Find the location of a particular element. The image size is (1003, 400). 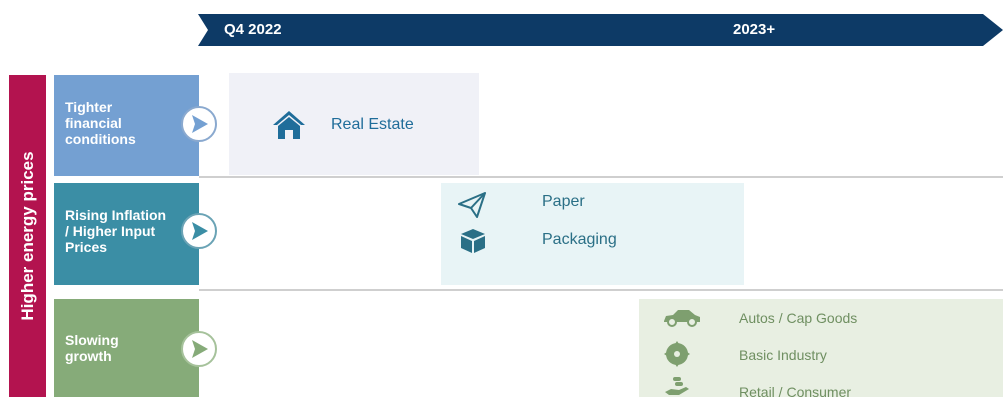

driver-rising-inflation: Rising Inflation / Higher Input Prices is located at coordinates (126, 234).